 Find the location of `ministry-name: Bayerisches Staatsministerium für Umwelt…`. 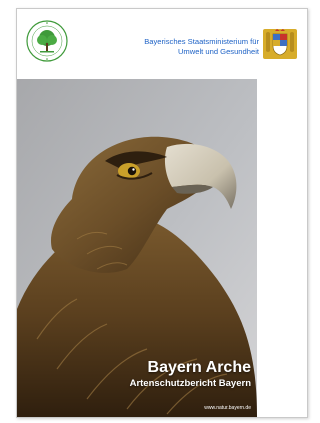

ministry-name: Bayerisches Staatsministerium für Umwelt… is located at coordinates (201, 47).